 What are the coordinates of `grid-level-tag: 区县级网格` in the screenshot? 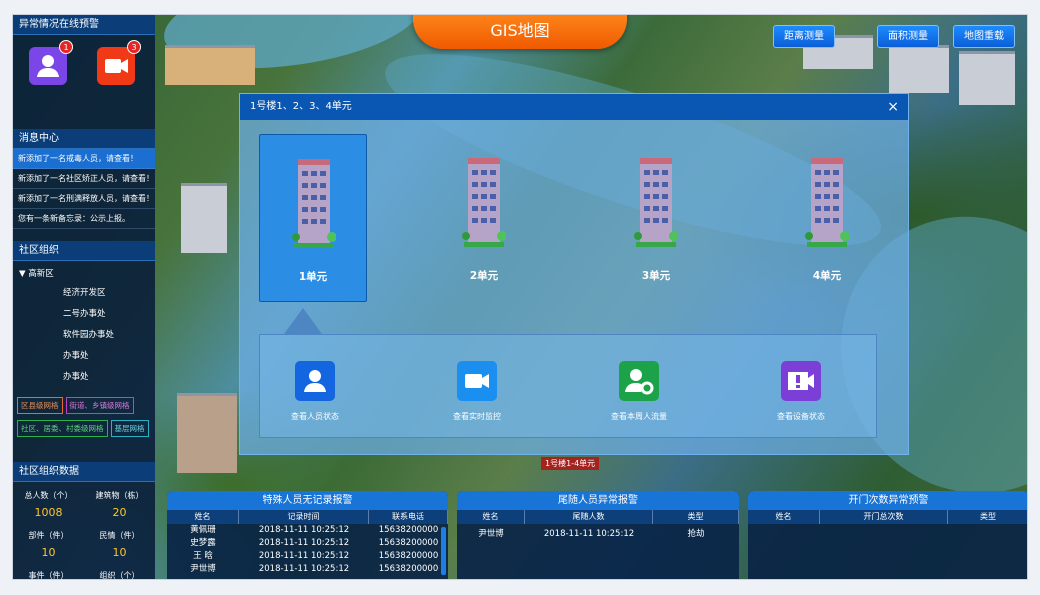 It's located at (40, 405).